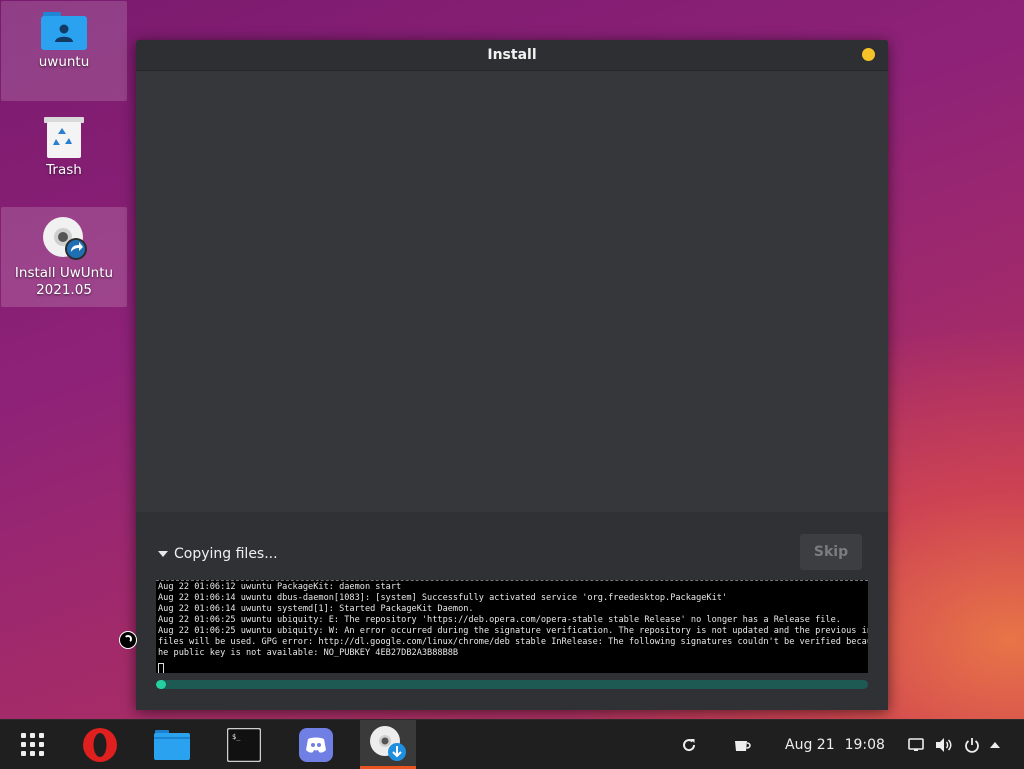 The image size is (1024, 769). Describe the element at coordinates (161, 668) in the screenshot. I see `terminal-cursor` at that location.